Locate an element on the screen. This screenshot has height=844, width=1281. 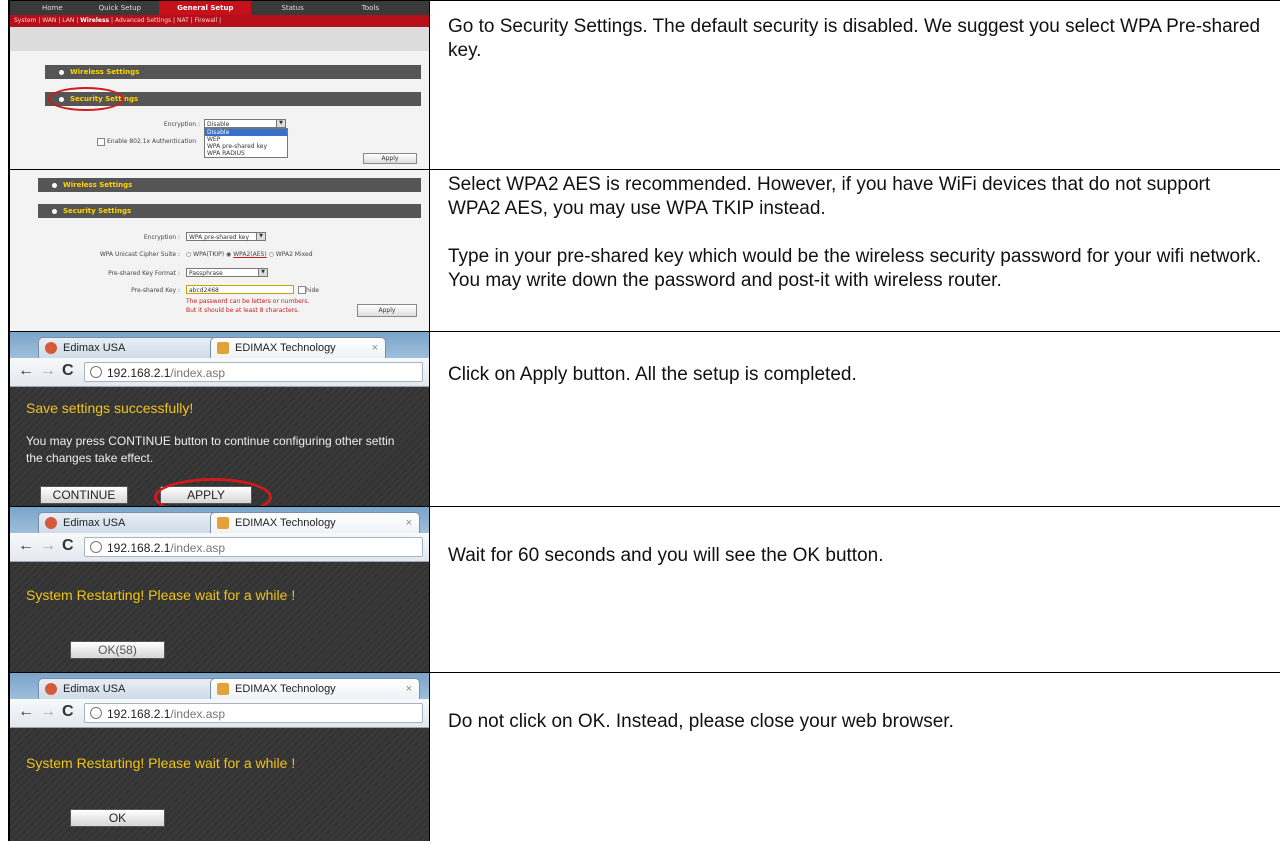
nav-general-setup: General Setup is located at coordinates (205, 8).